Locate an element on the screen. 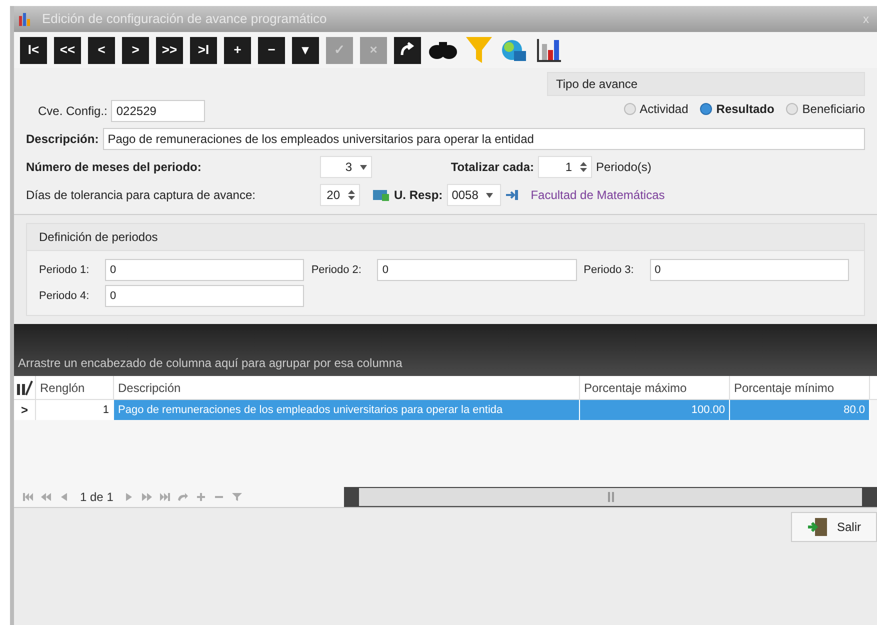 This screenshot has width=877, height=625. first-icon is located at coordinates (28, 497).